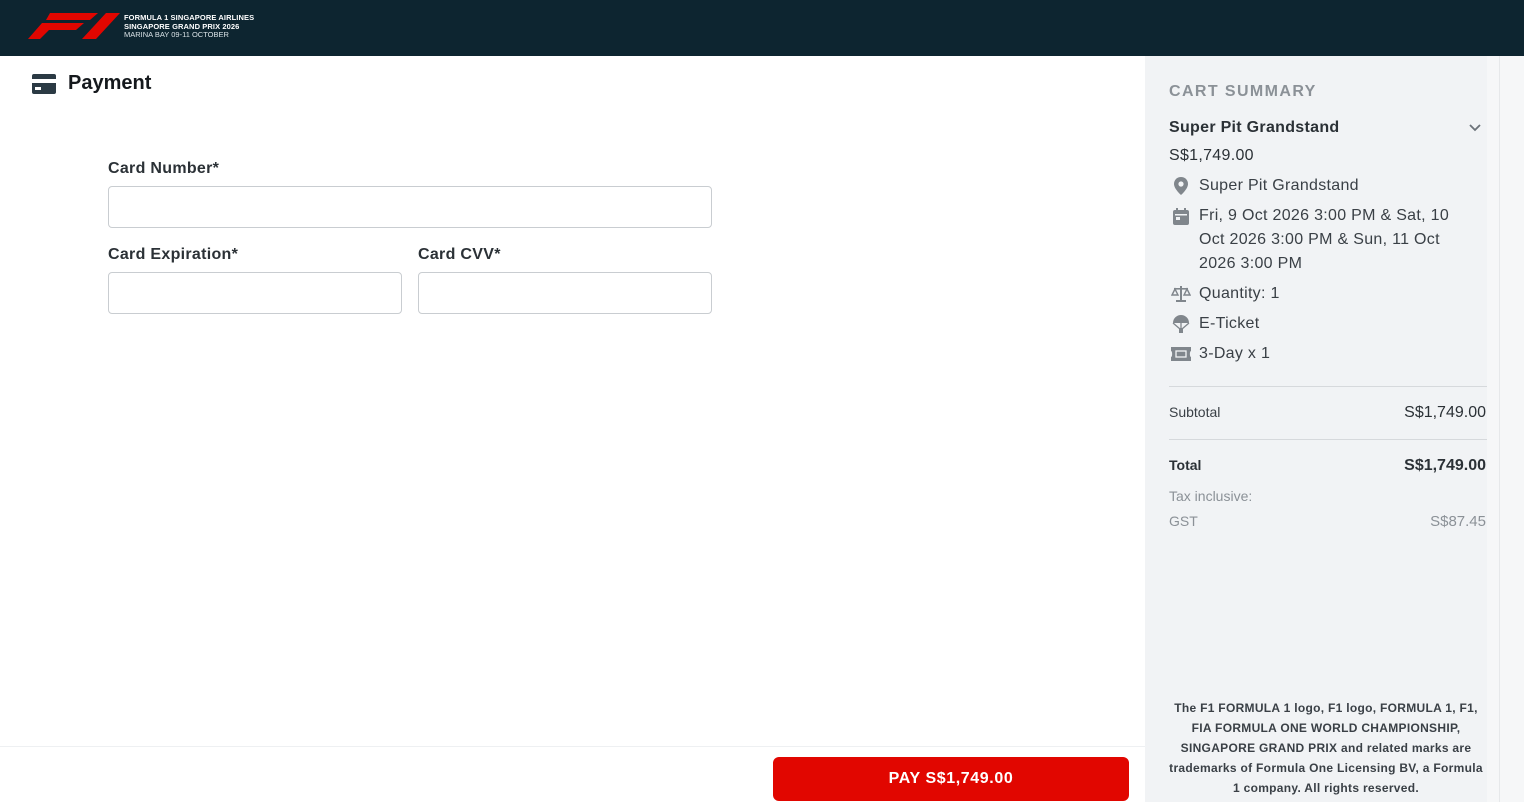 The width and height of the screenshot is (1524, 802). I want to click on detail-pass: 3-Day x 1, so click(1324, 354).